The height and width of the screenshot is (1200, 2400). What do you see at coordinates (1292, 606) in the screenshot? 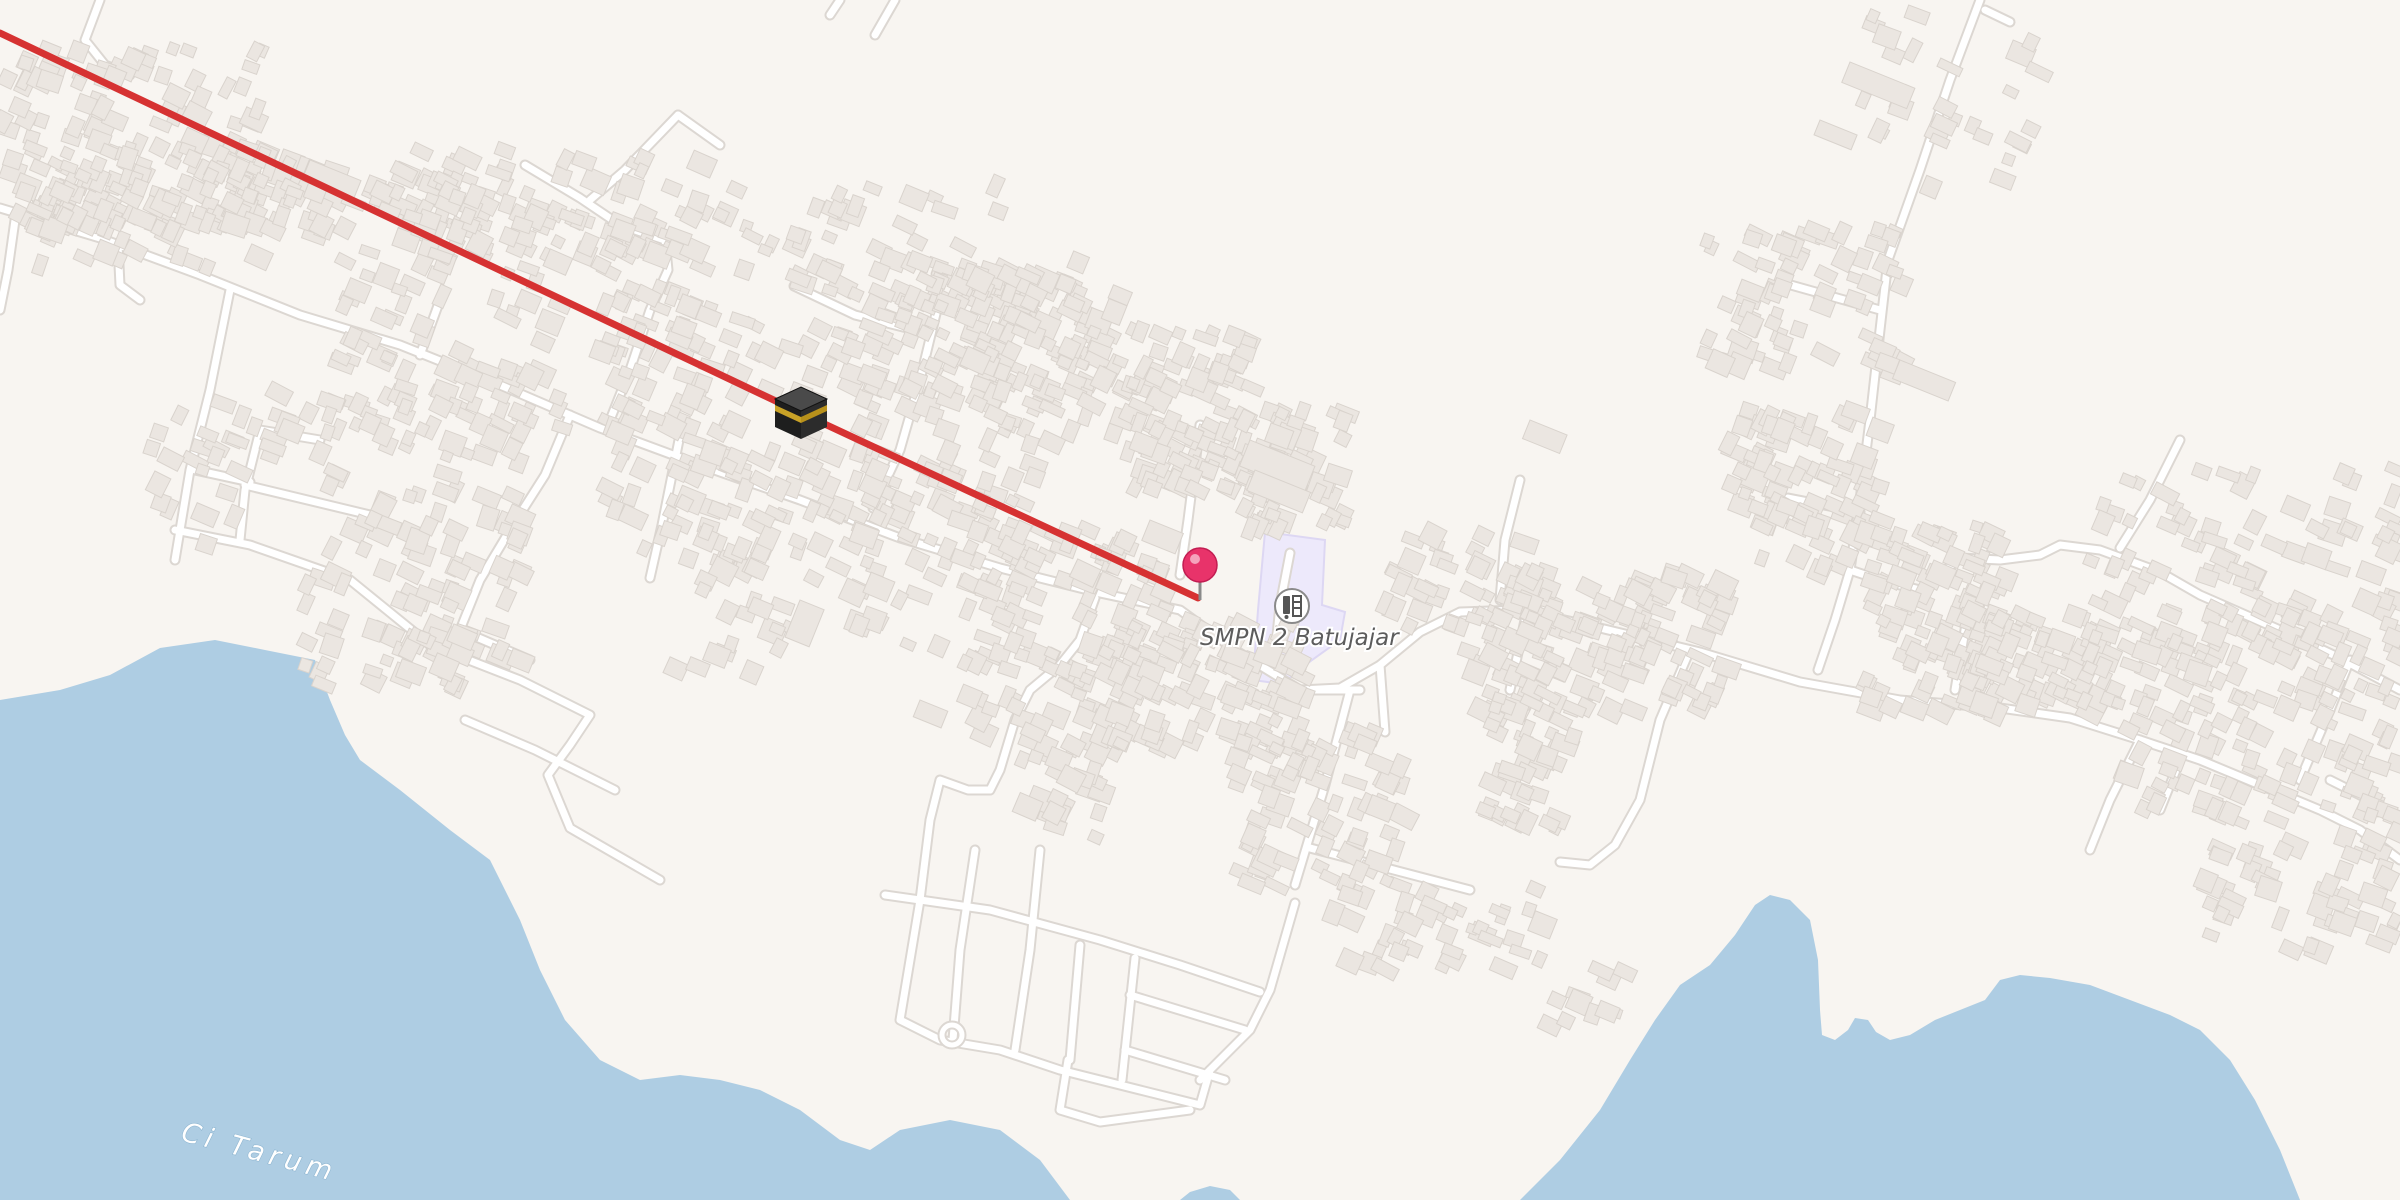
I see `school-icon` at bounding box center [1292, 606].